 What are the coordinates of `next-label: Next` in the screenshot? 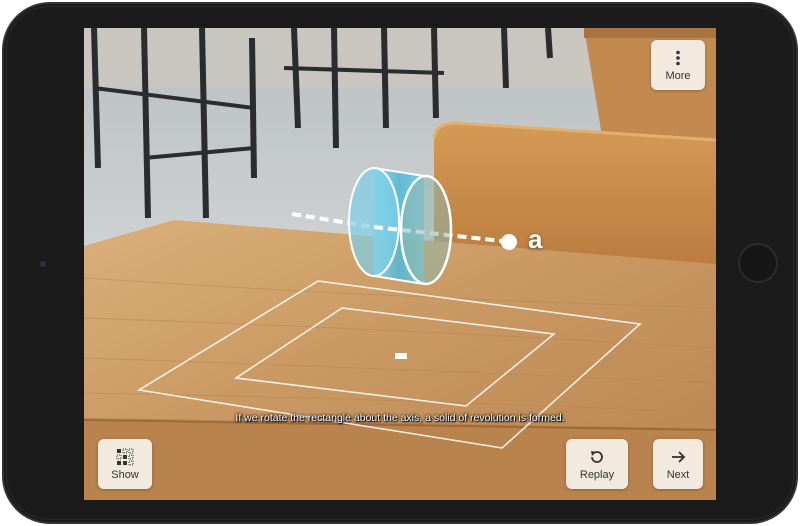 It's located at (678, 474).